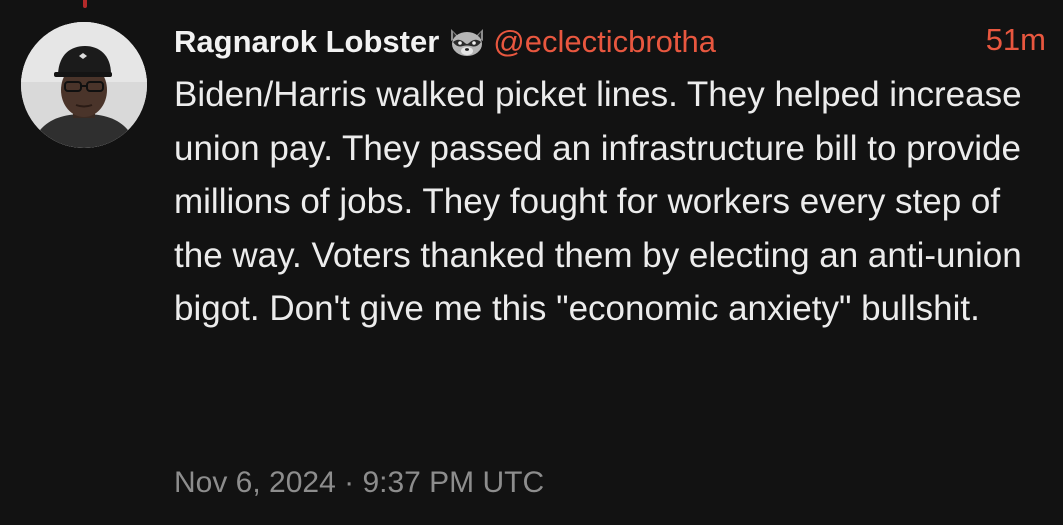 The height and width of the screenshot is (525, 1063). I want to click on avatar-photo, so click(84, 85).